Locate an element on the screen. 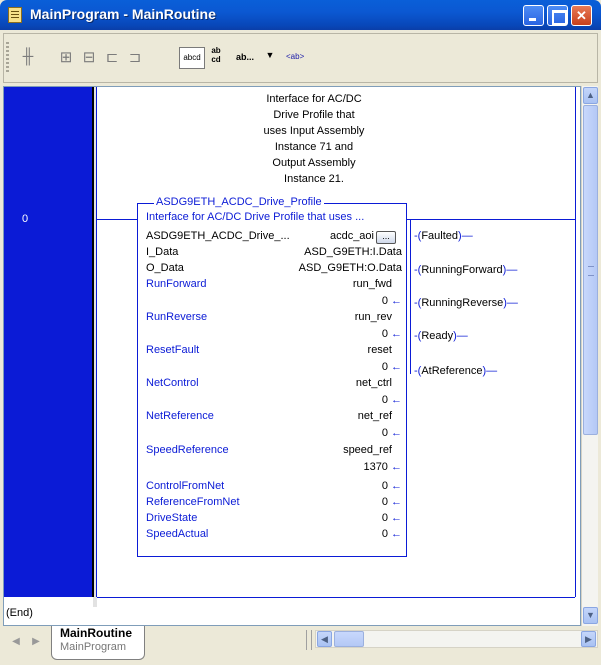  param-tag: net_ref is located at coordinates (374, 416).